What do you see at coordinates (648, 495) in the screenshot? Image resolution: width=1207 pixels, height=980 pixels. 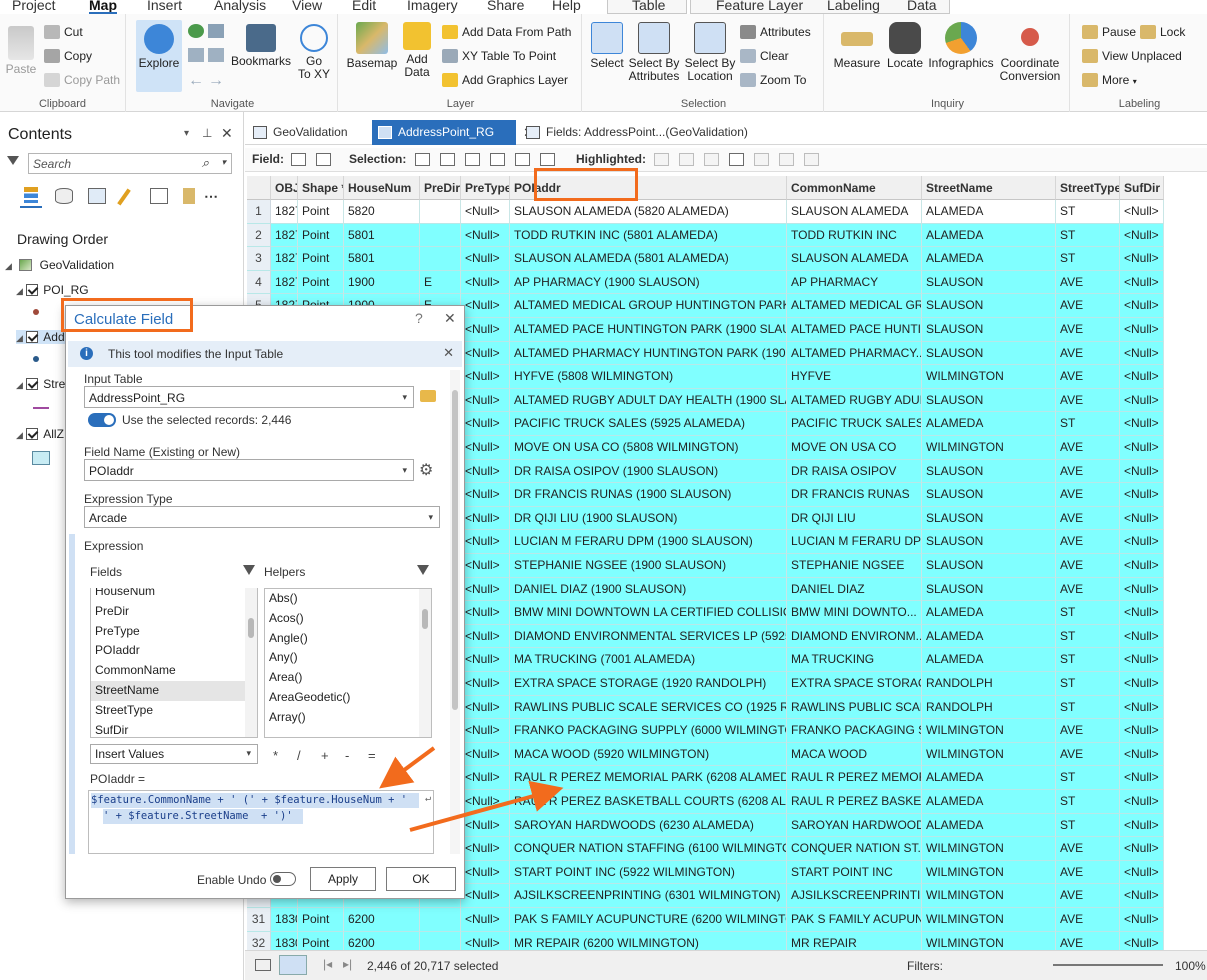 I see `table-cell: DR FRANCIS RUNAS (1900 SLAUSON)` at bounding box center [648, 495].